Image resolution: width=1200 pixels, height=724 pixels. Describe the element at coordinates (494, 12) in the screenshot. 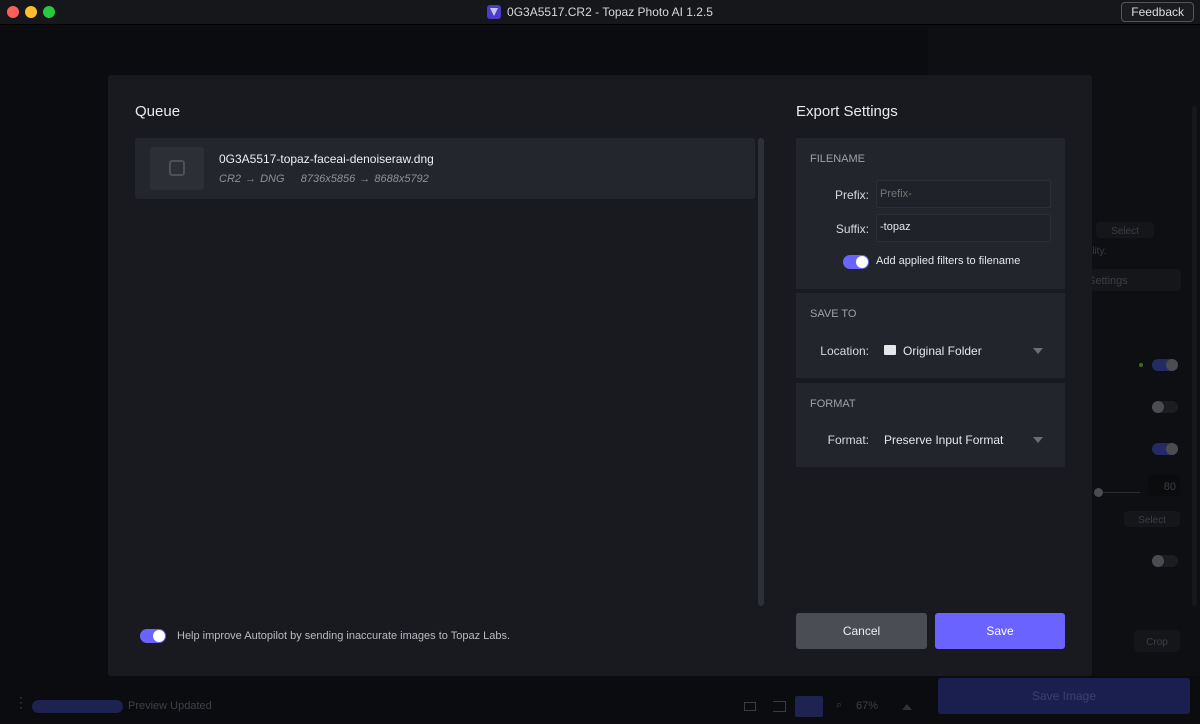

I see `topaz-logo-icon` at that location.